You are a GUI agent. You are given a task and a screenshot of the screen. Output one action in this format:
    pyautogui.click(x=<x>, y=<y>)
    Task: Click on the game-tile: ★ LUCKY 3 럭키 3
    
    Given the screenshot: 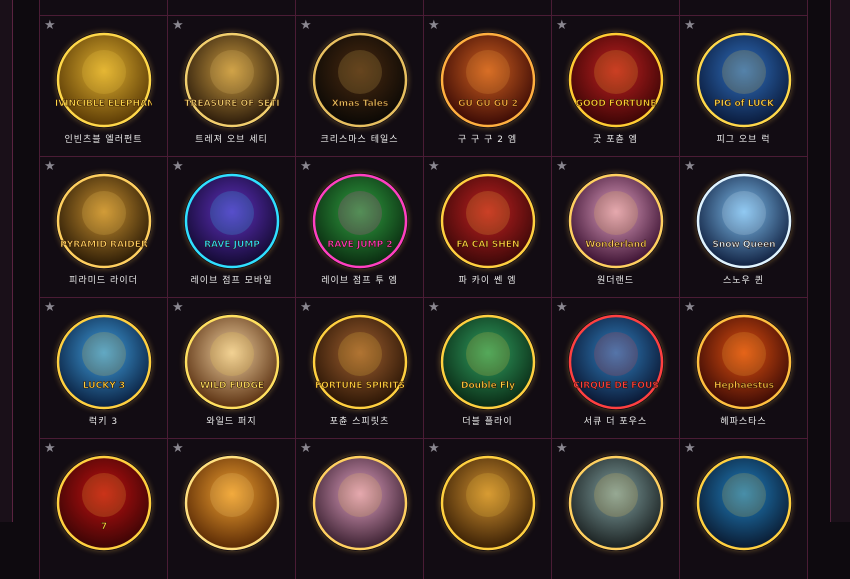 What is the action you would take?
    pyautogui.click(x=103, y=368)
    